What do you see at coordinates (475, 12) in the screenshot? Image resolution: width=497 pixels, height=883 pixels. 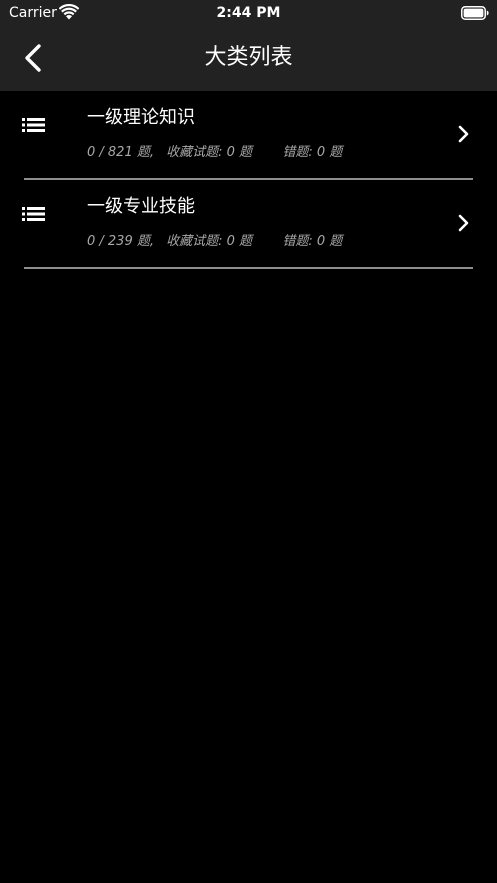 I see `battery-icon` at bounding box center [475, 12].